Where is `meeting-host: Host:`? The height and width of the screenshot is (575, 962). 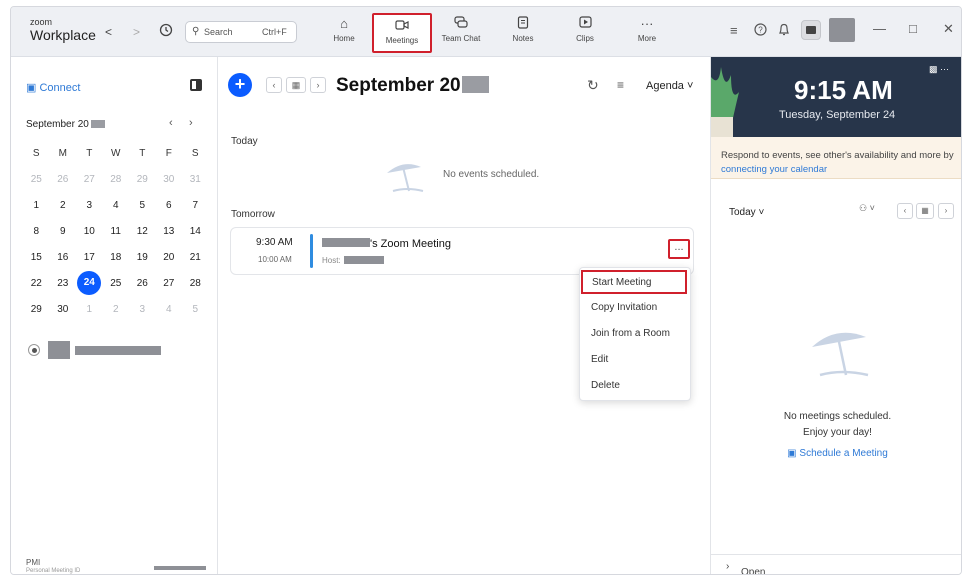 meeting-host: Host: is located at coordinates (353, 260).